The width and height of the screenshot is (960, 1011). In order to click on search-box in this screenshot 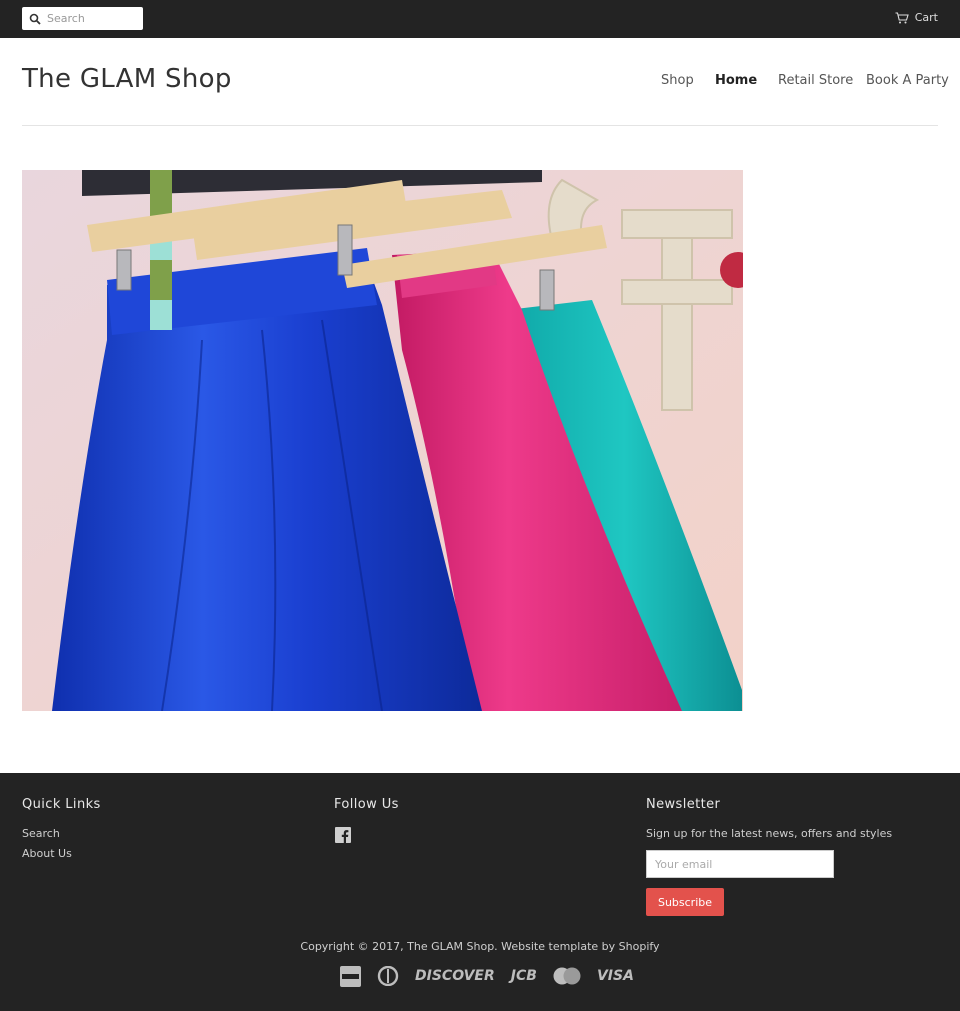, I will do `click(82, 18)`.